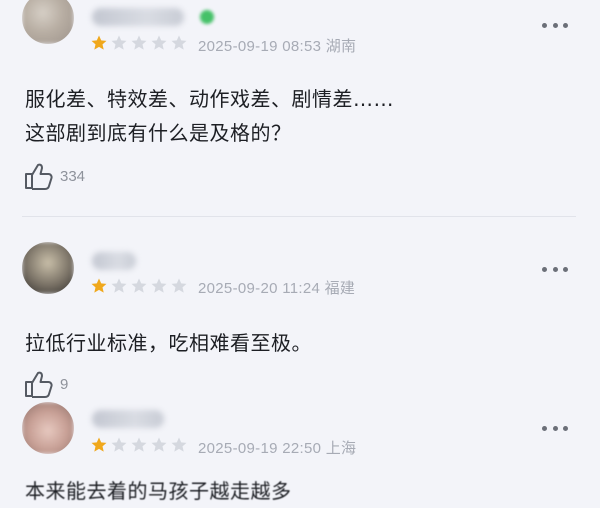  What do you see at coordinates (299, 216) in the screenshot?
I see `divider` at bounding box center [299, 216].